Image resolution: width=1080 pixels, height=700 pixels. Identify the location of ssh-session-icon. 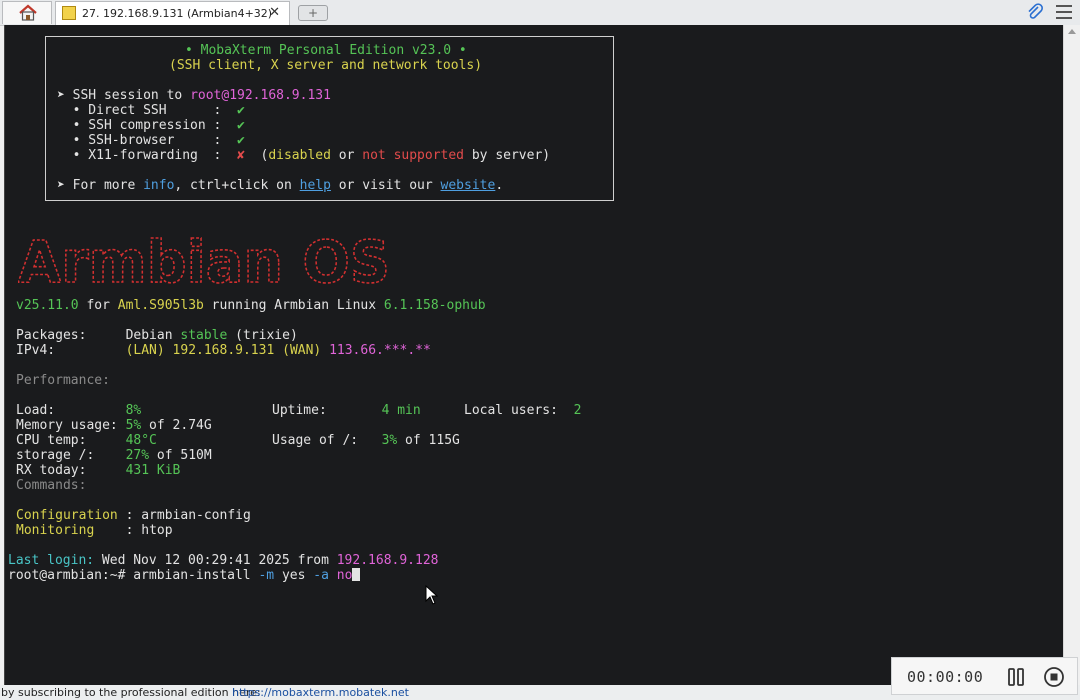
(69, 13).